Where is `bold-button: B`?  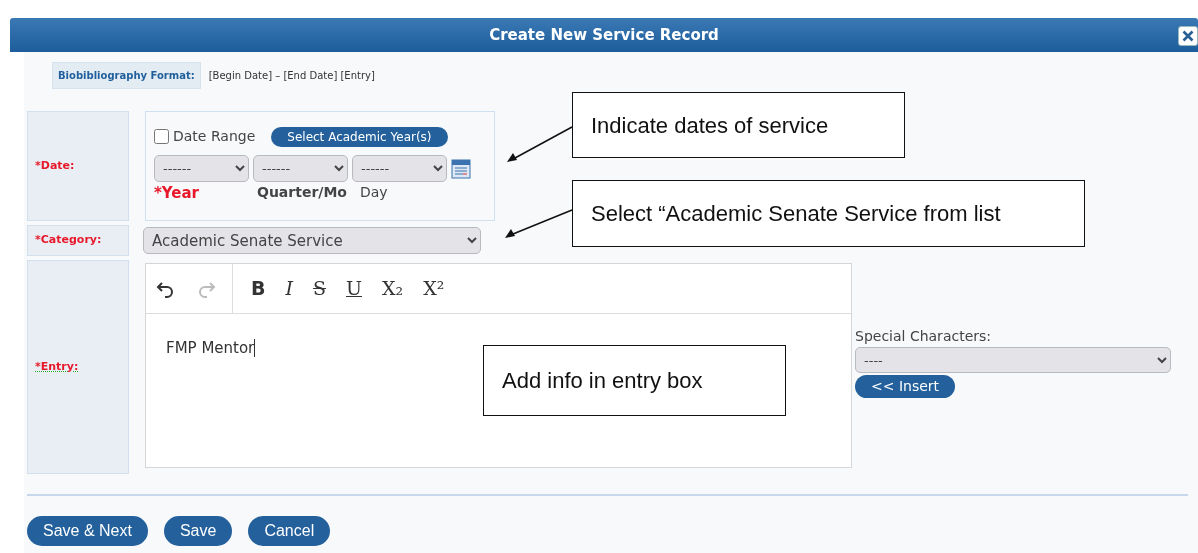 bold-button: B is located at coordinates (258, 288).